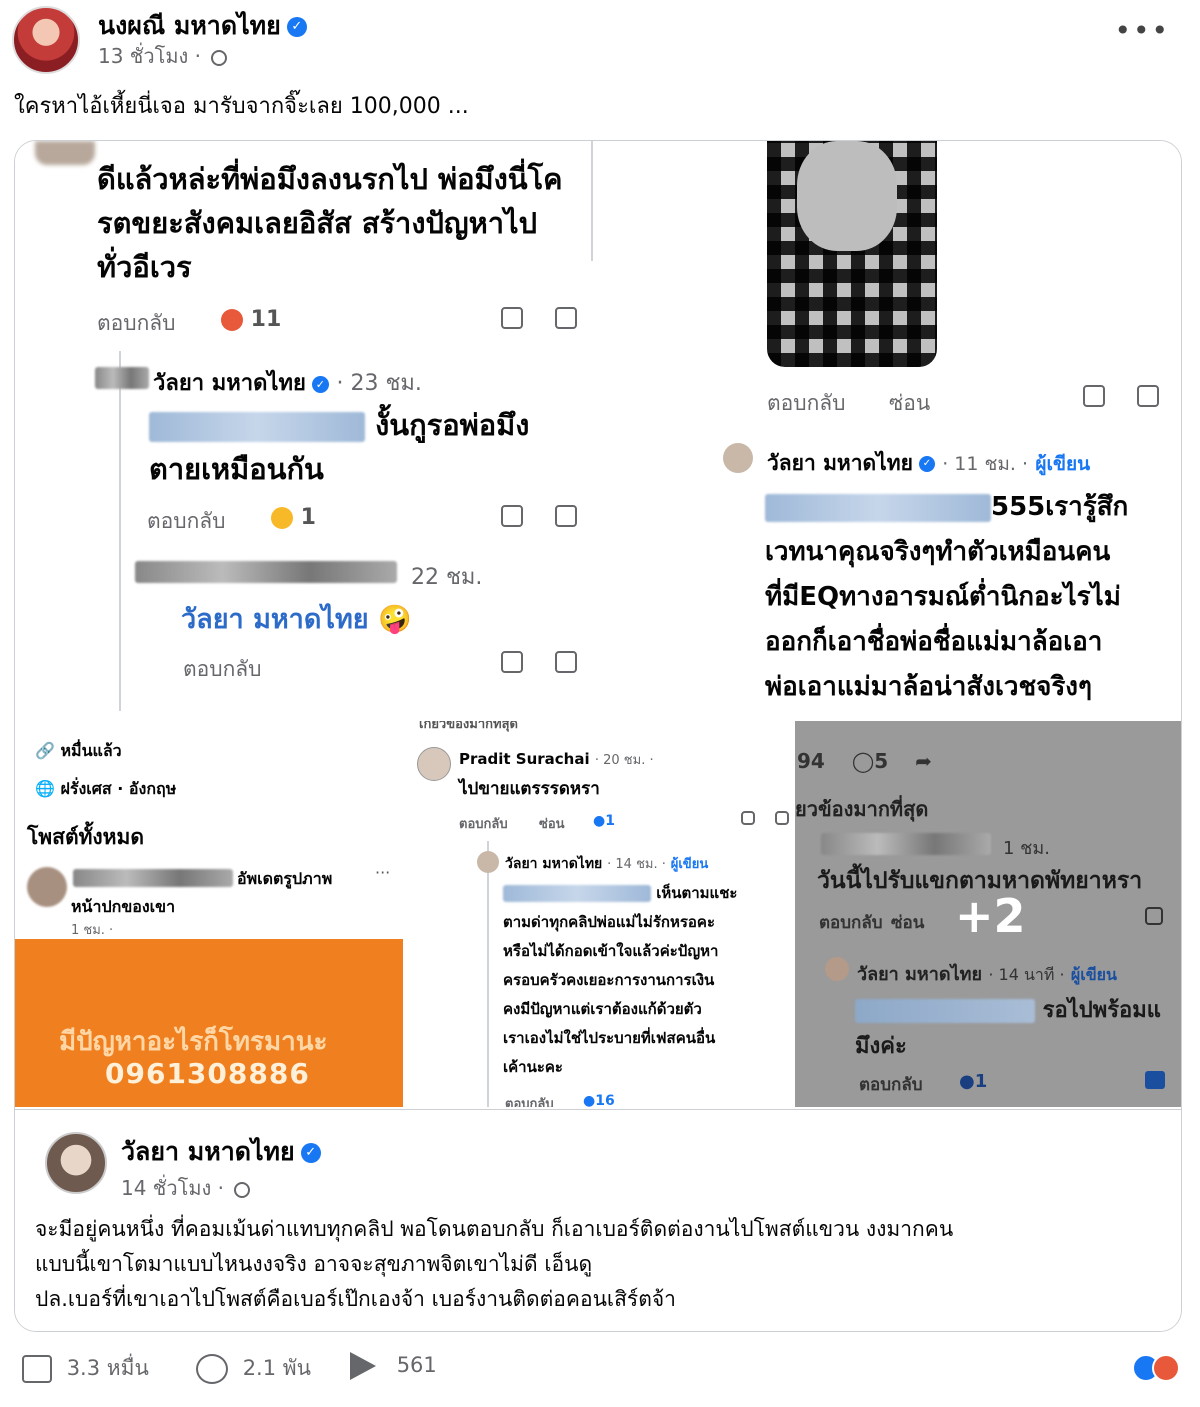  Describe the element at coordinates (172, 1188) in the screenshot. I see `shared-time: 14 ชั่วโมง ·` at that location.